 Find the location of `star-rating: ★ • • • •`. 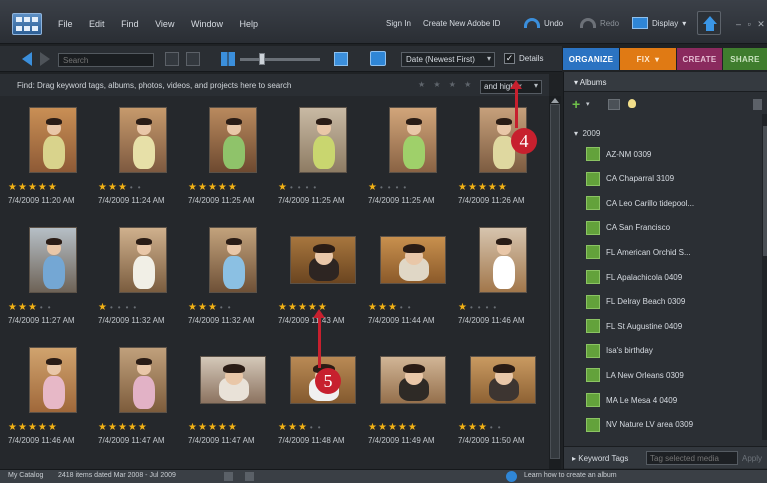

star-rating: ★ • • • • is located at coordinates (503, 307).